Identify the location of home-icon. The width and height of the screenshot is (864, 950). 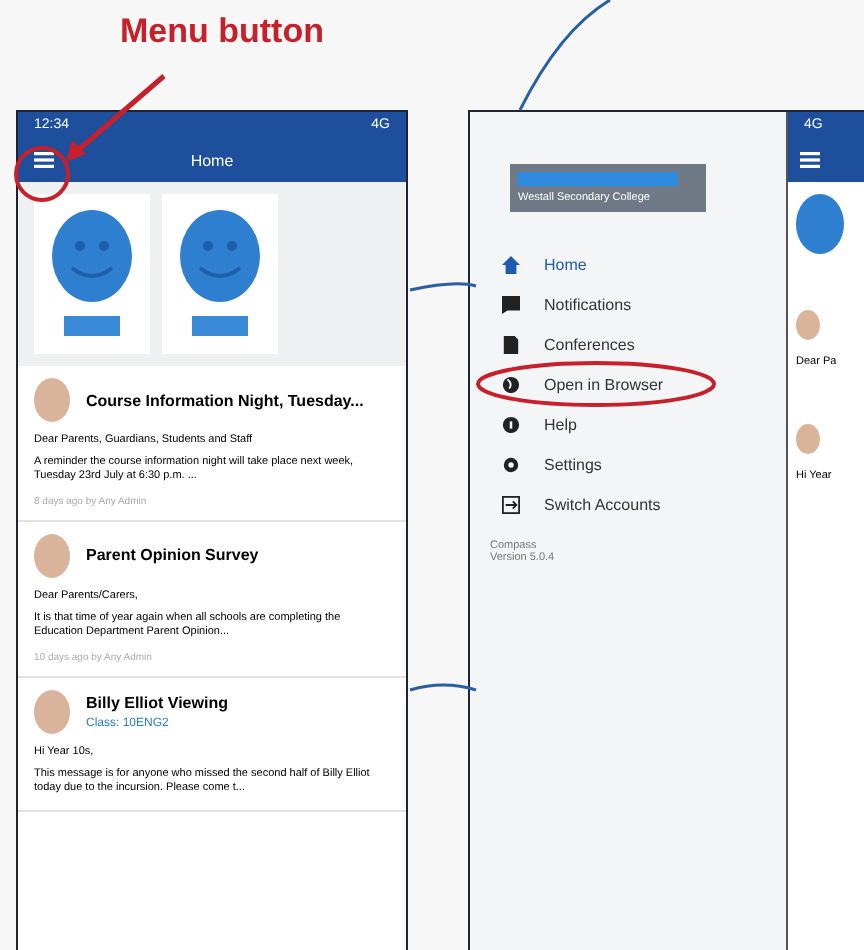
(511, 264).